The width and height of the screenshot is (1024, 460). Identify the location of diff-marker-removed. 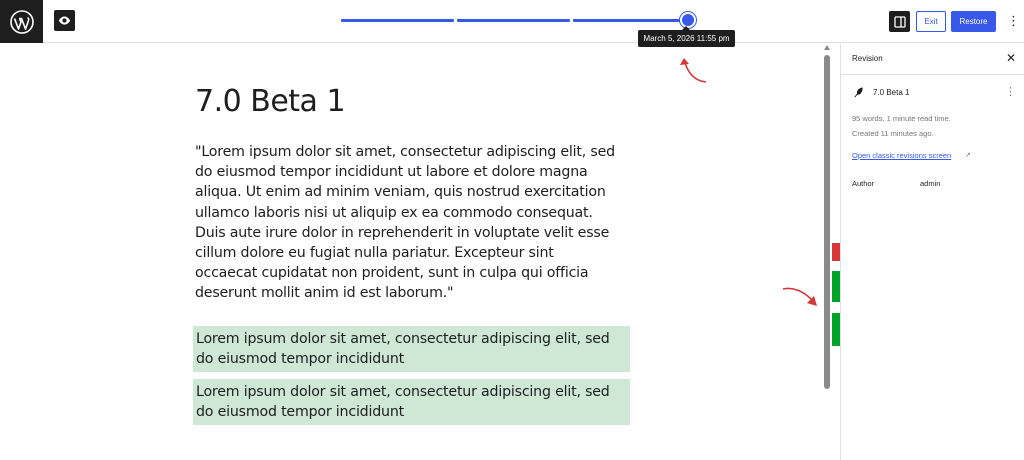
(836, 252).